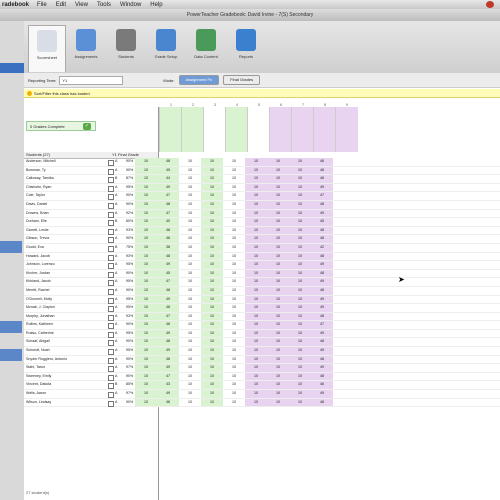 Image resolution: width=500 pixels, height=500 pixels. I want to click on assignment-column-header: 6, so click(280, 127).